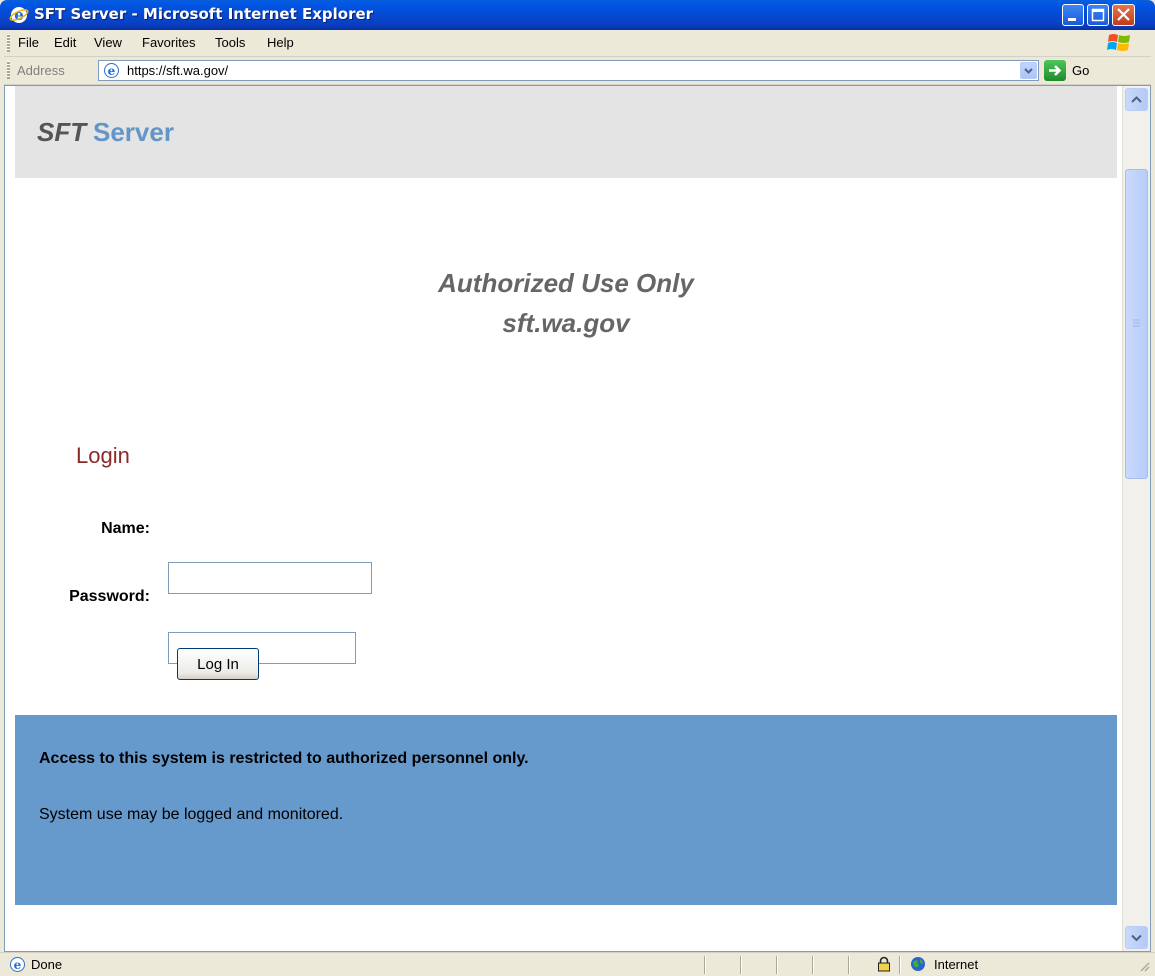 Image resolution: width=1155 pixels, height=976 pixels. What do you see at coordinates (41, 70) in the screenshot?
I see `address-label: Address` at bounding box center [41, 70].